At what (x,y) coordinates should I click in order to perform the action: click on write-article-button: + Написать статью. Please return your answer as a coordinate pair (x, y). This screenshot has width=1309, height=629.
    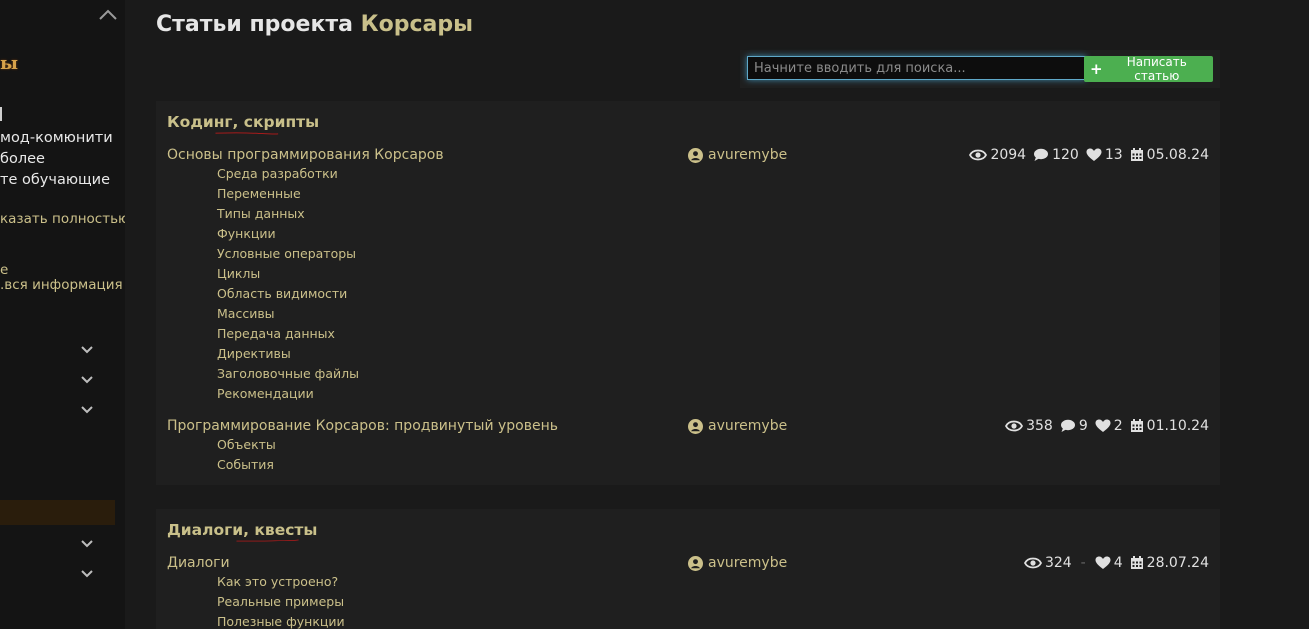
    Looking at the image, I should click on (1148, 69).